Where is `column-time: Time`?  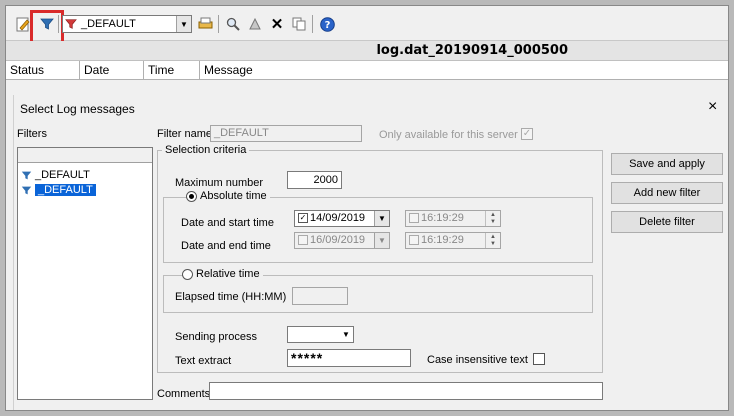 column-time: Time is located at coordinates (172, 70).